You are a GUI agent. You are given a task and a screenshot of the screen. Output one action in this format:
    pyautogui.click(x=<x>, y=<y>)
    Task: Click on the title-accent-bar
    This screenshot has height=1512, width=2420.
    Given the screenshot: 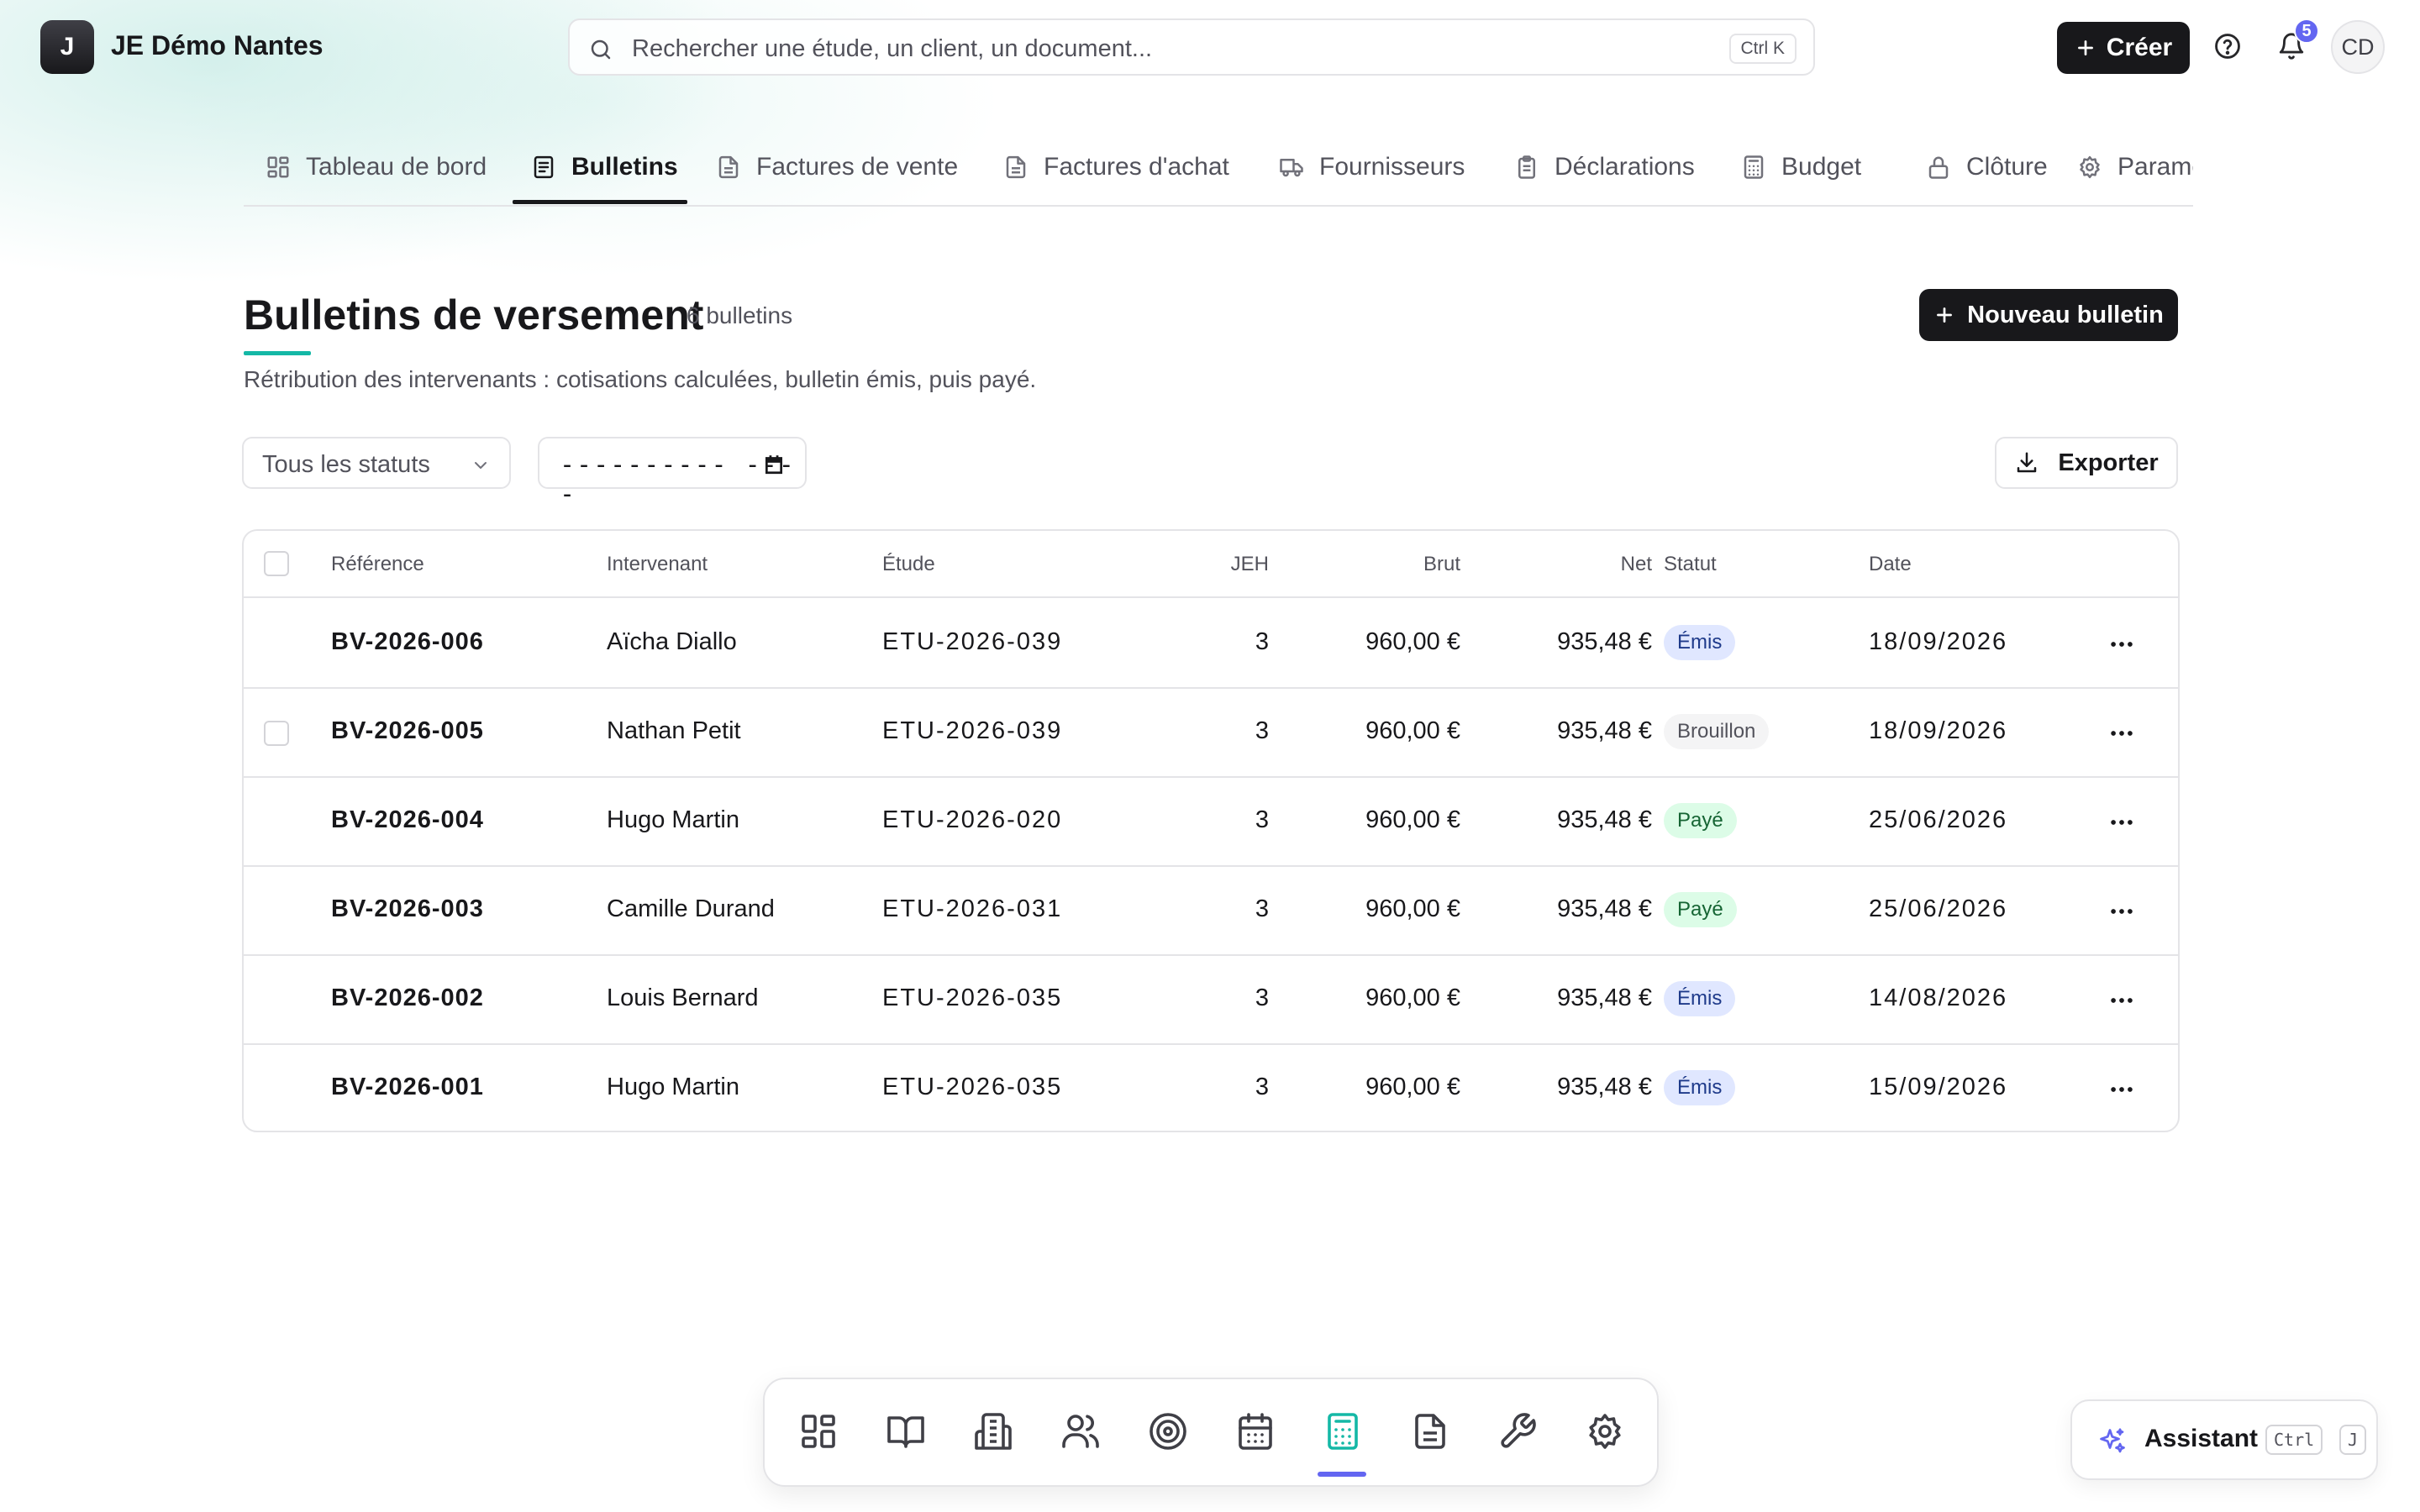 What is the action you would take?
    pyautogui.click(x=277, y=353)
    